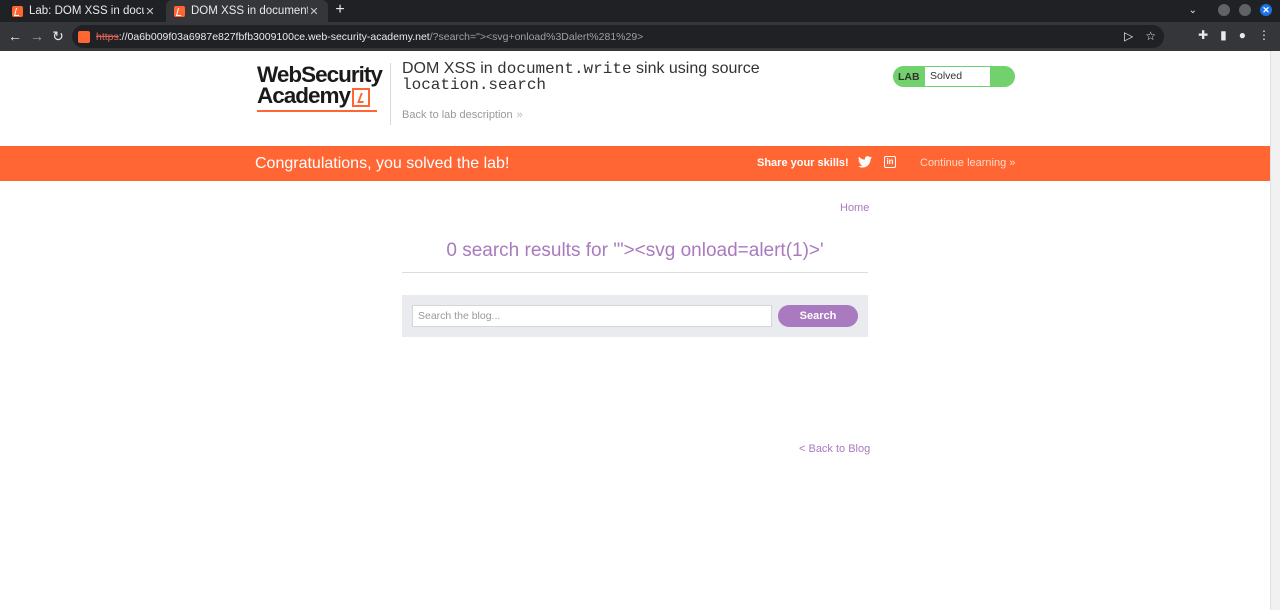 This screenshot has height=610, width=1280. What do you see at coordinates (1242, 35) in the screenshot?
I see `profile-icon: ●` at bounding box center [1242, 35].